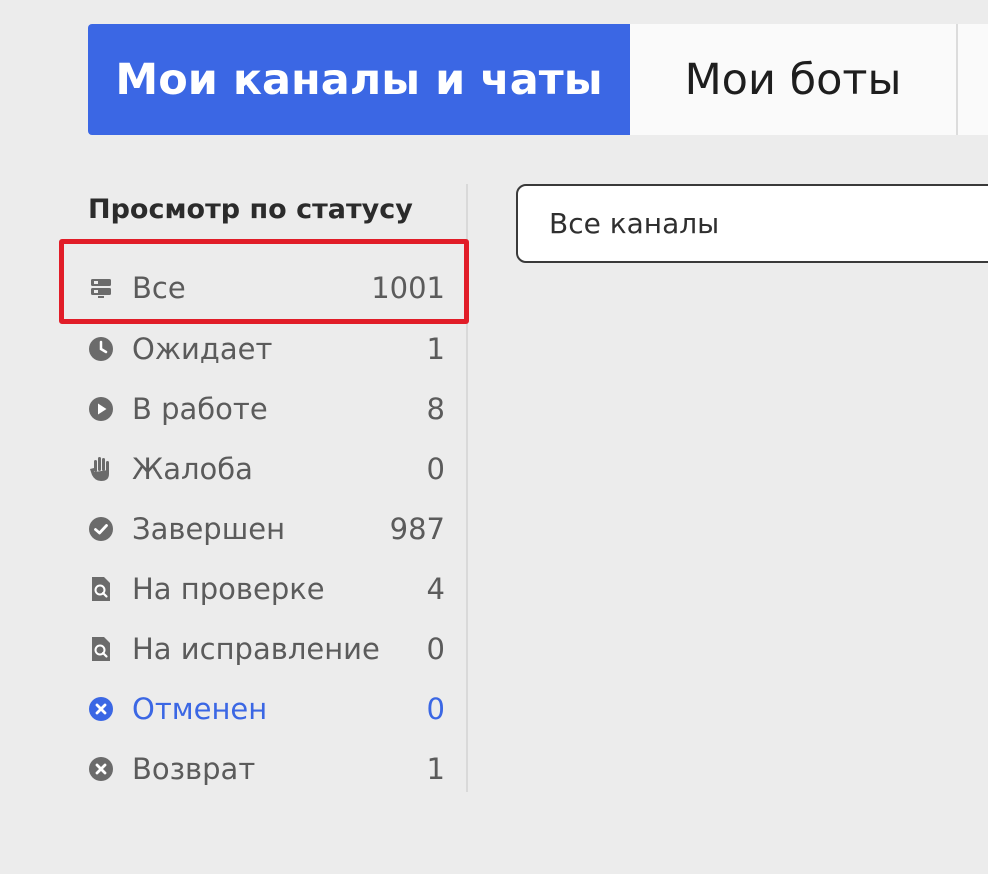  What do you see at coordinates (435, 409) in the screenshot?
I see `status-count: 8` at bounding box center [435, 409].